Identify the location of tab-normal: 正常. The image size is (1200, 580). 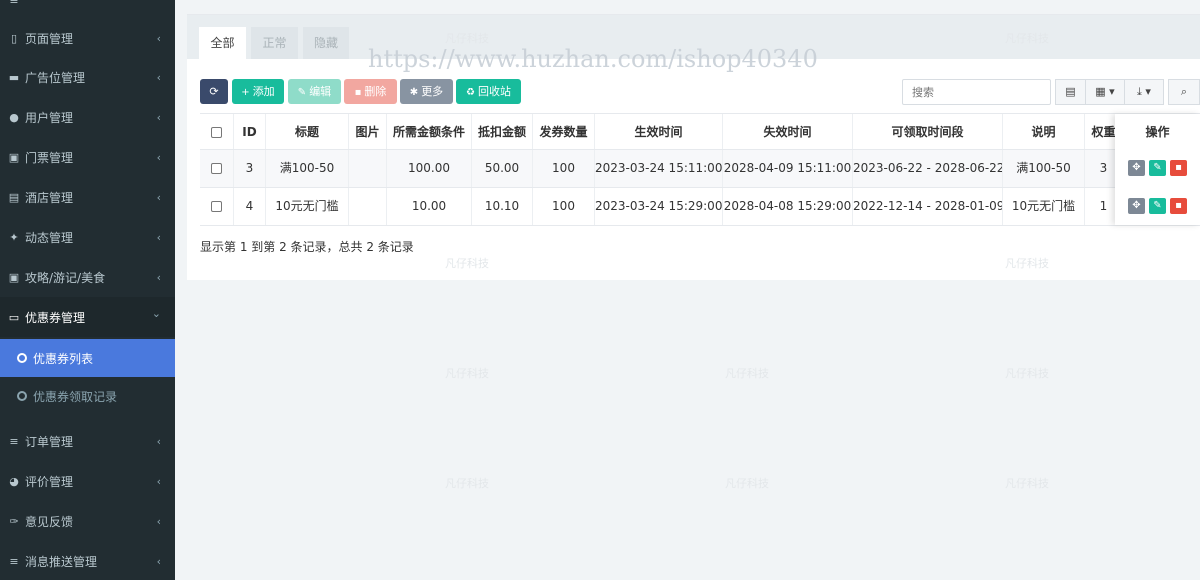
(274, 43).